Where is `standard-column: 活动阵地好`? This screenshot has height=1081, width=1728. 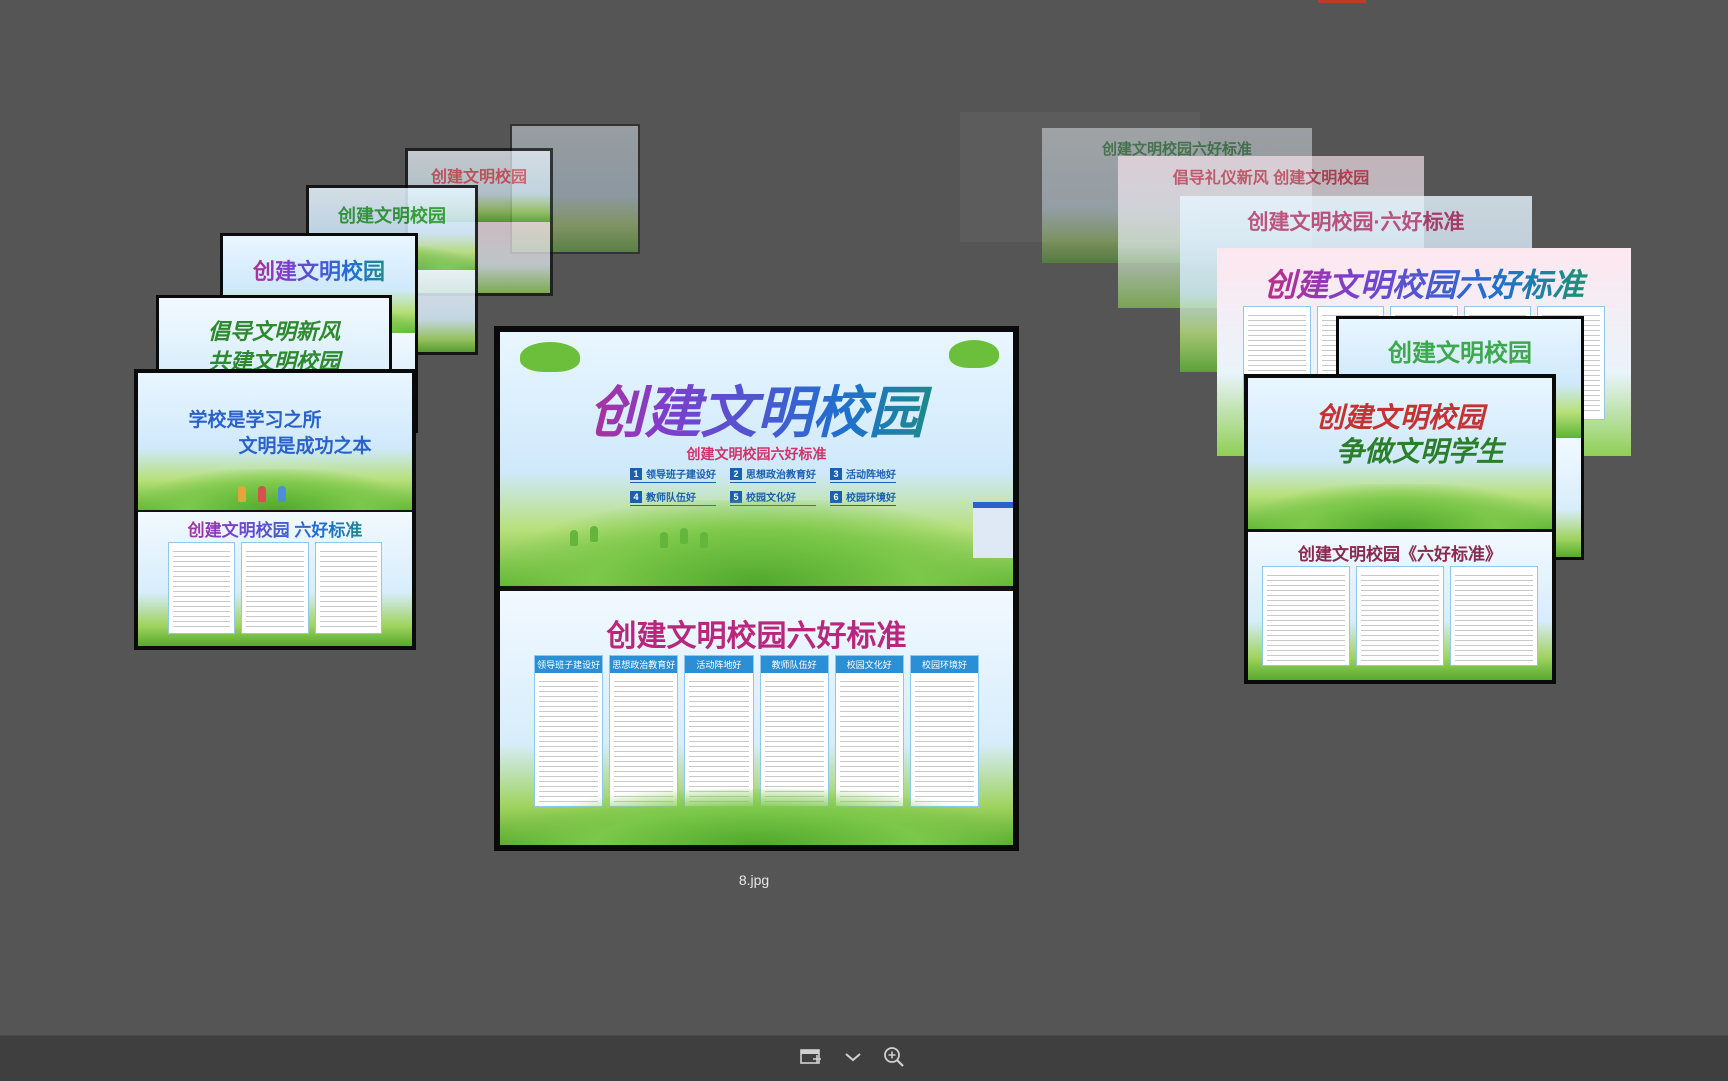
standard-column: 活动阵地好 is located at coordinates (719, 731).